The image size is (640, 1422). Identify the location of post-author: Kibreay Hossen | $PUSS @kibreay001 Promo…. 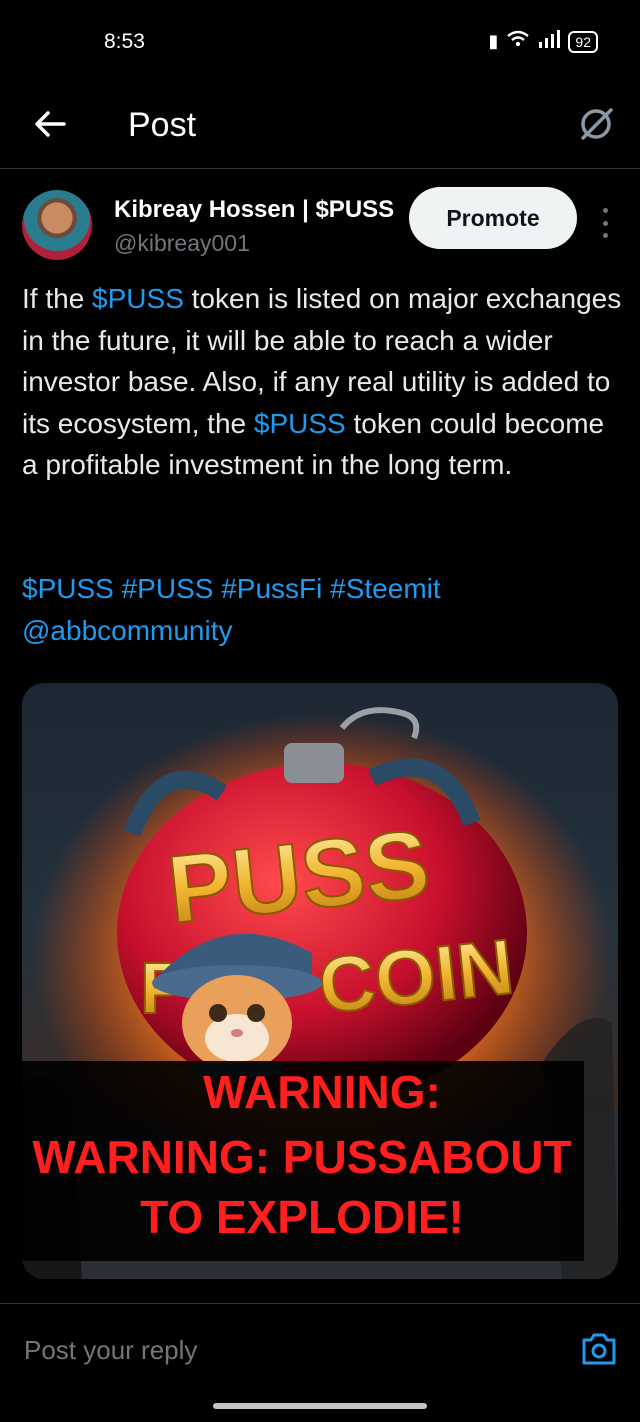
(322, 228).